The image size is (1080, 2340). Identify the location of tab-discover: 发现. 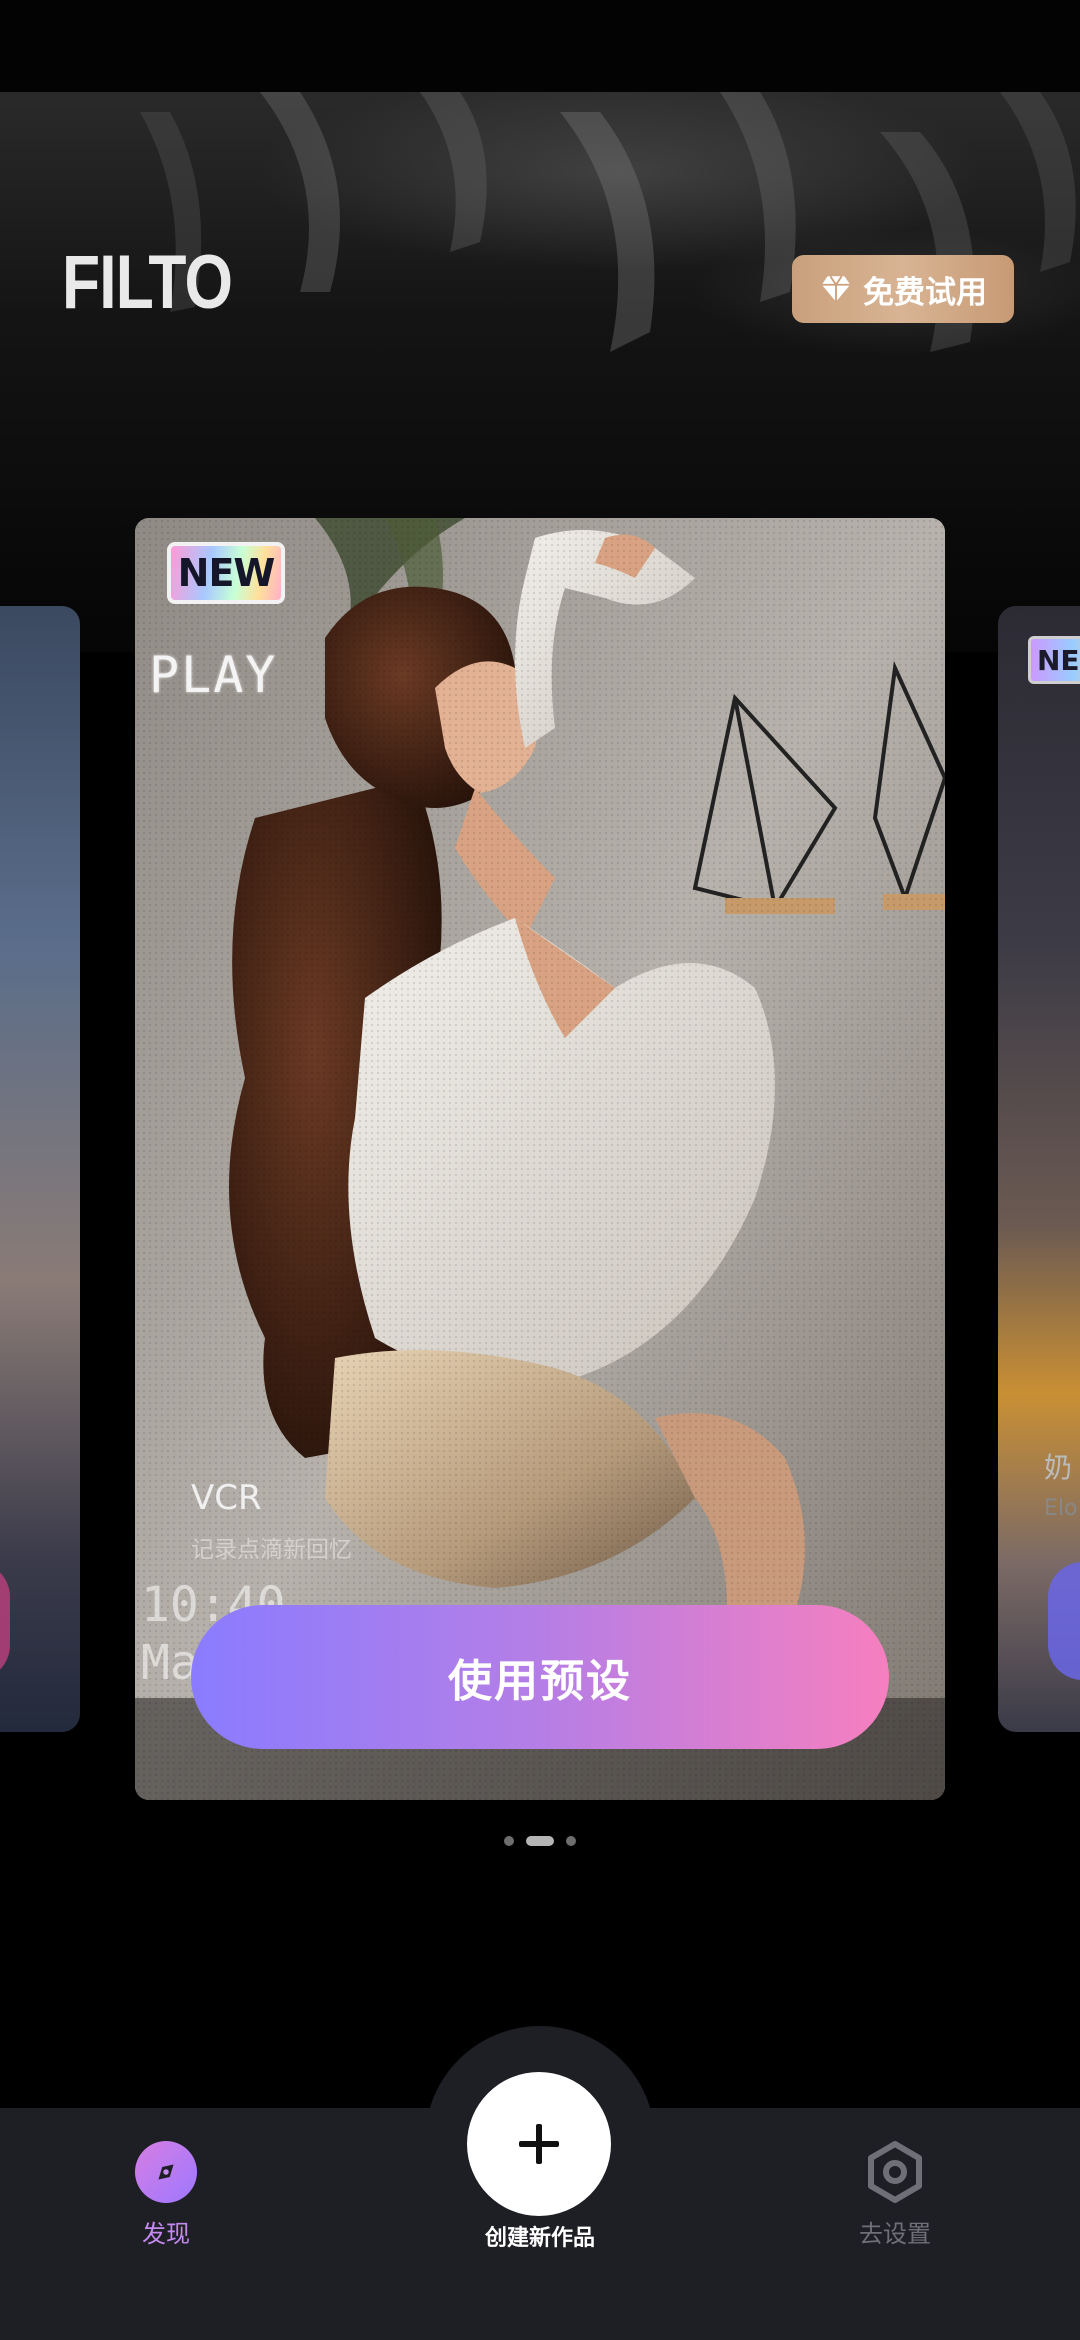
(166, 2194).